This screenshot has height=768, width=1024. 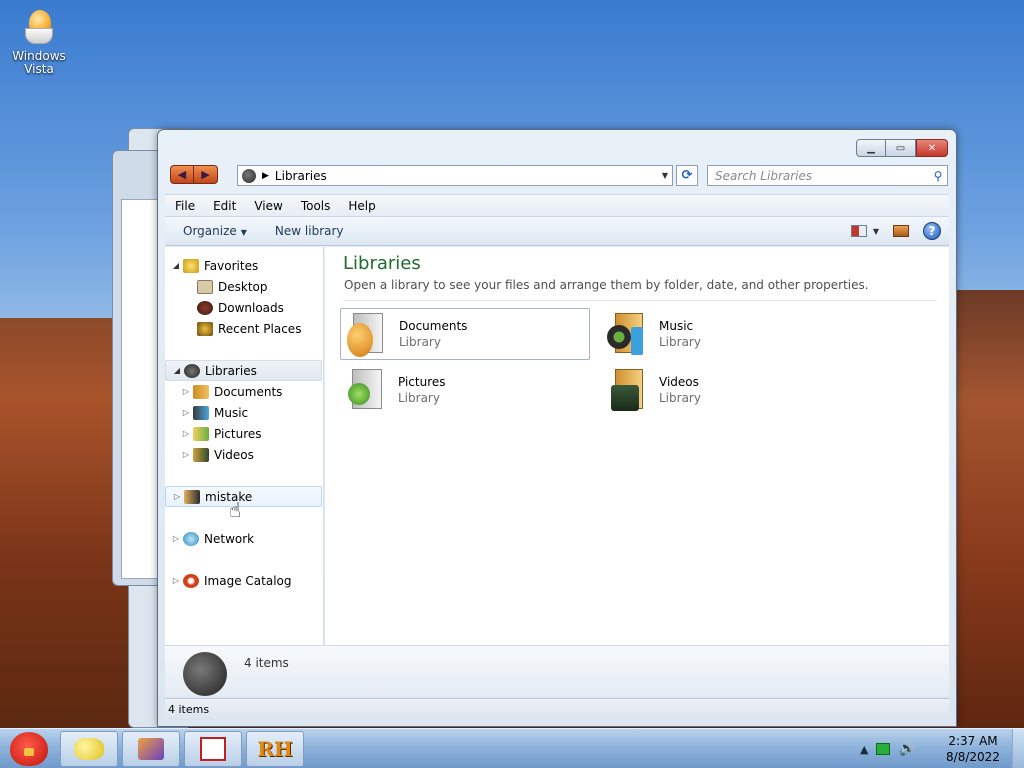 What do you see at coordinates (676, 326) in the screenshot?
I see `tile-name: Music` at bounding box center [676, 326].